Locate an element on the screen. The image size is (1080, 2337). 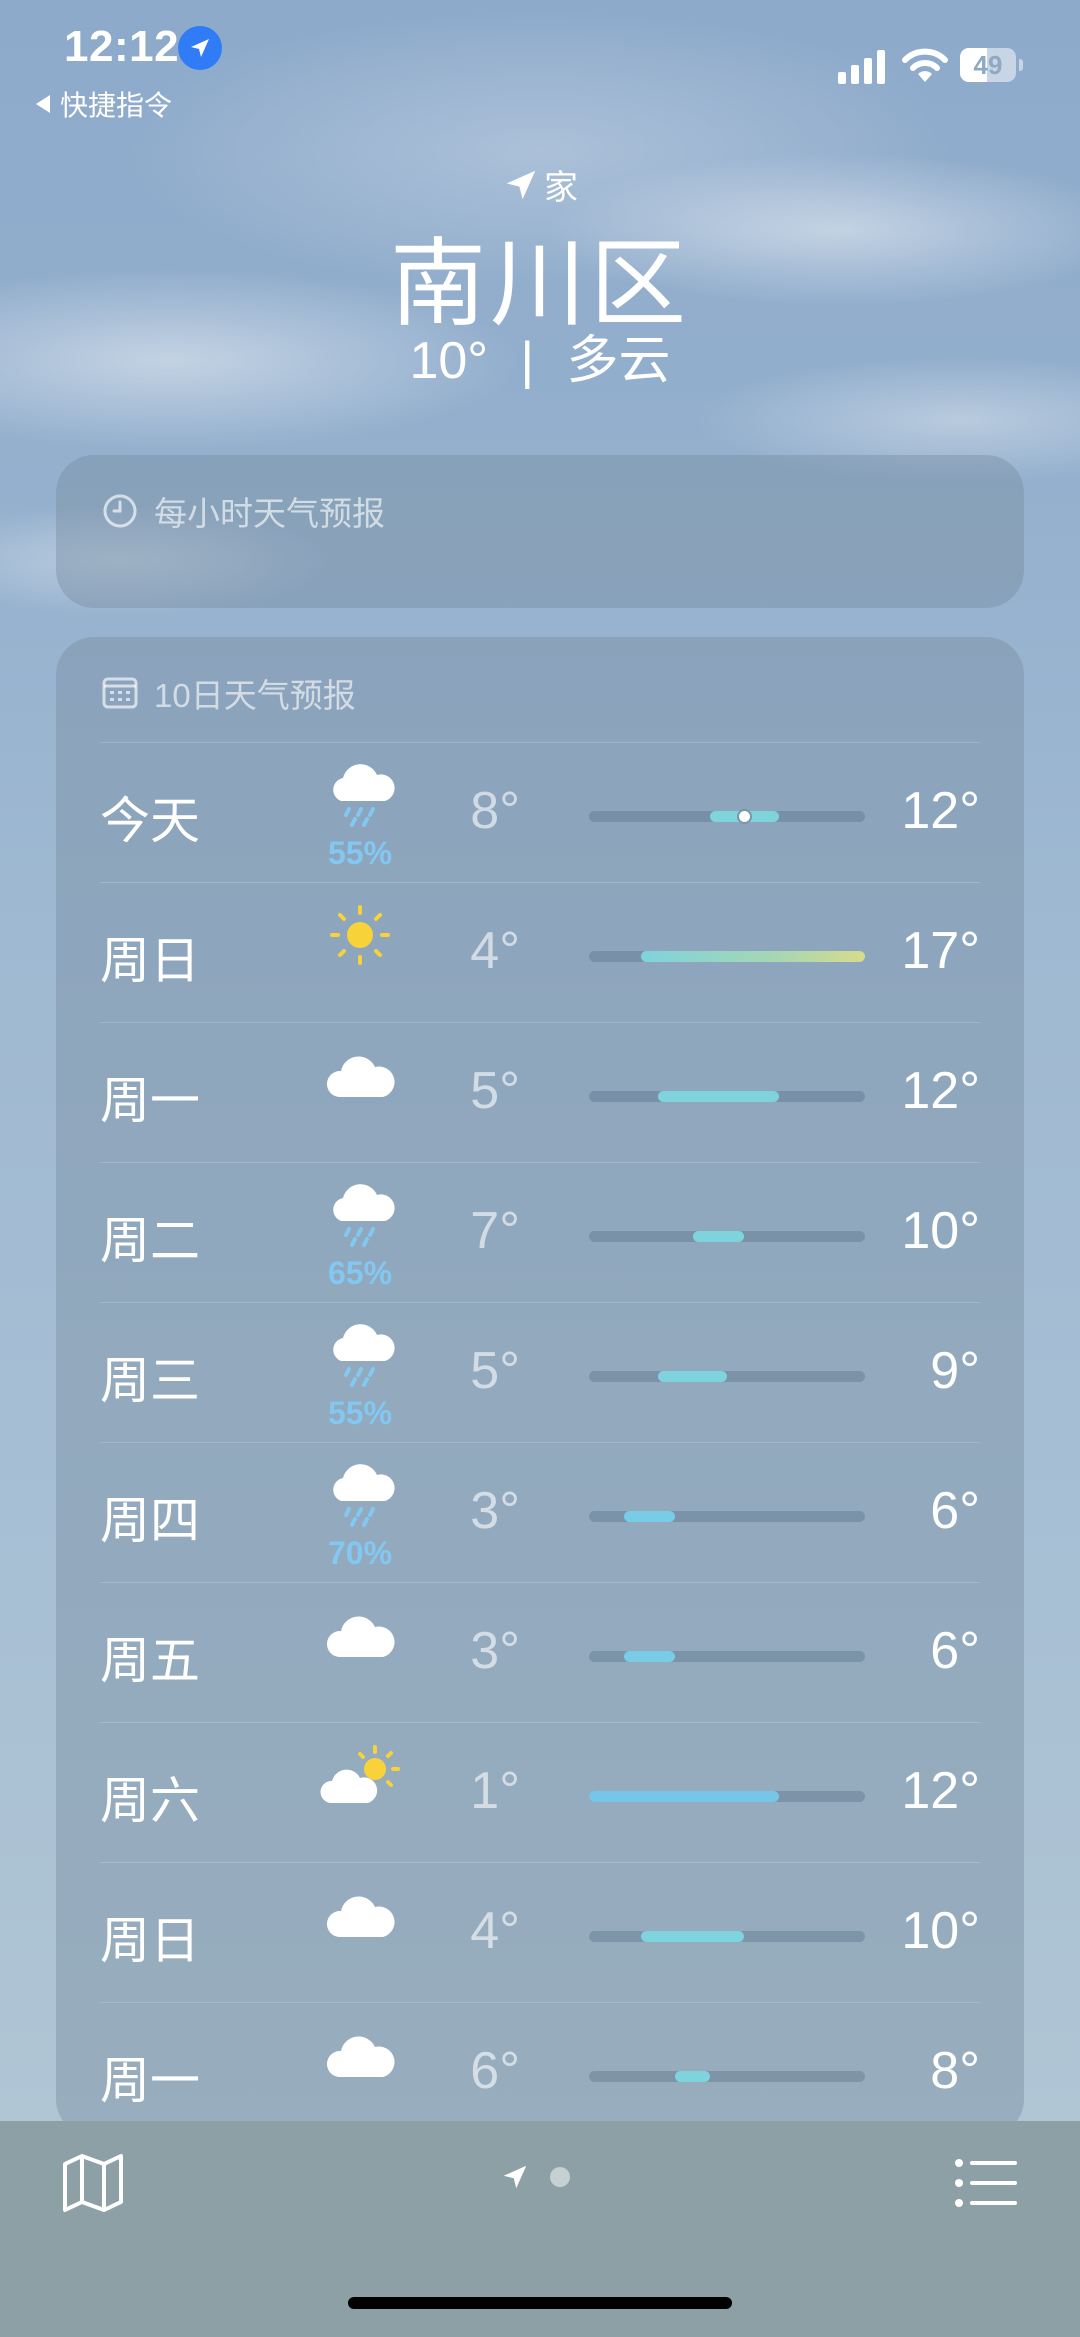
clock-icon is located at coordinates (120, 511).